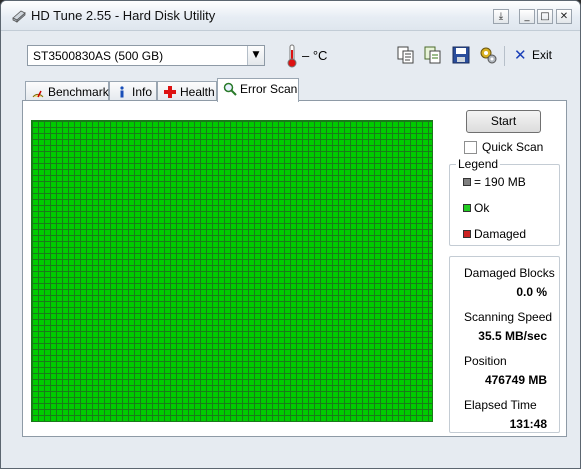  Describe the element at coordinates (38, 94) in the screenshot. I see `benchmark-icon` at that location.